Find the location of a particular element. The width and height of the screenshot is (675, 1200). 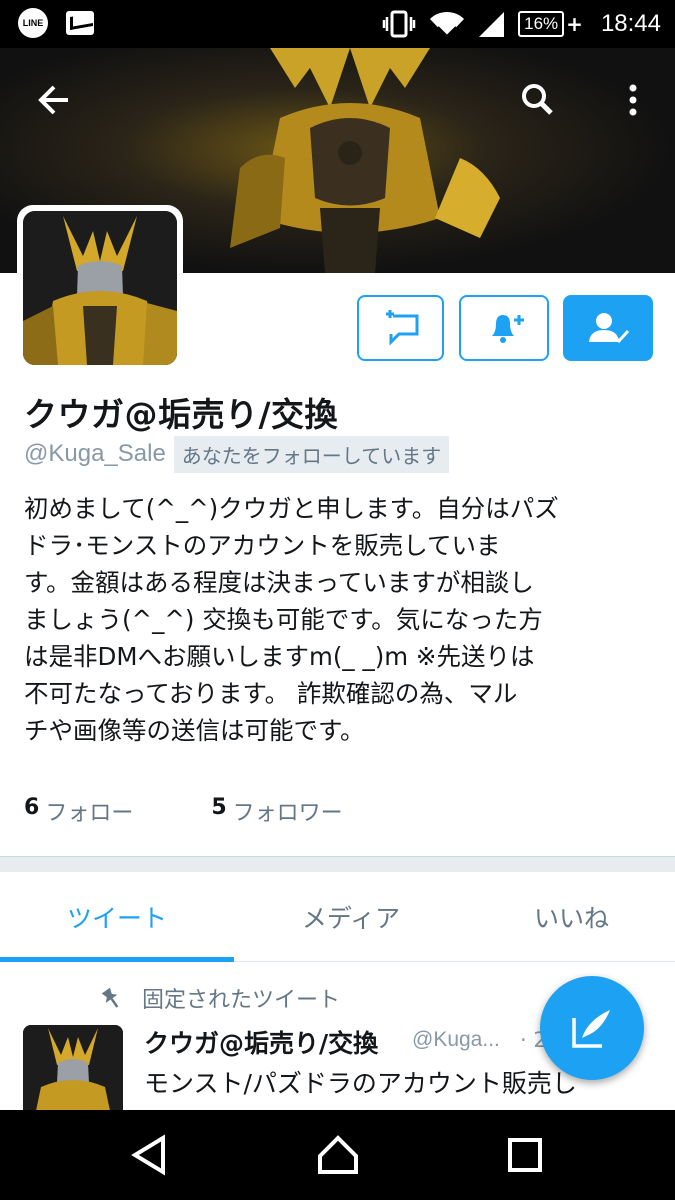

signal-icon is located at coordinates (492, 24).